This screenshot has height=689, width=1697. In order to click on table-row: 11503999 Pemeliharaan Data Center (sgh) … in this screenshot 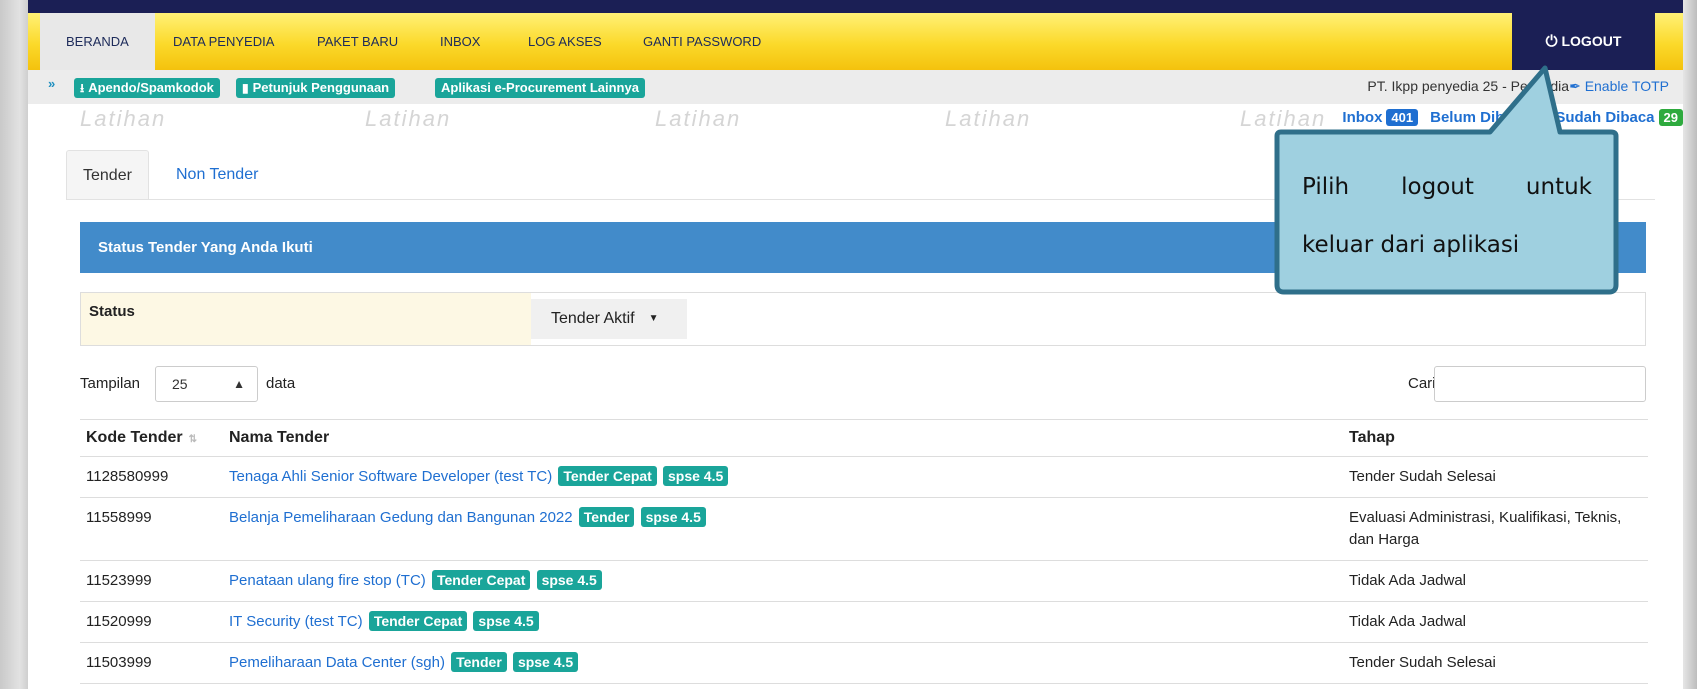, I will do `click(864, 663)`.